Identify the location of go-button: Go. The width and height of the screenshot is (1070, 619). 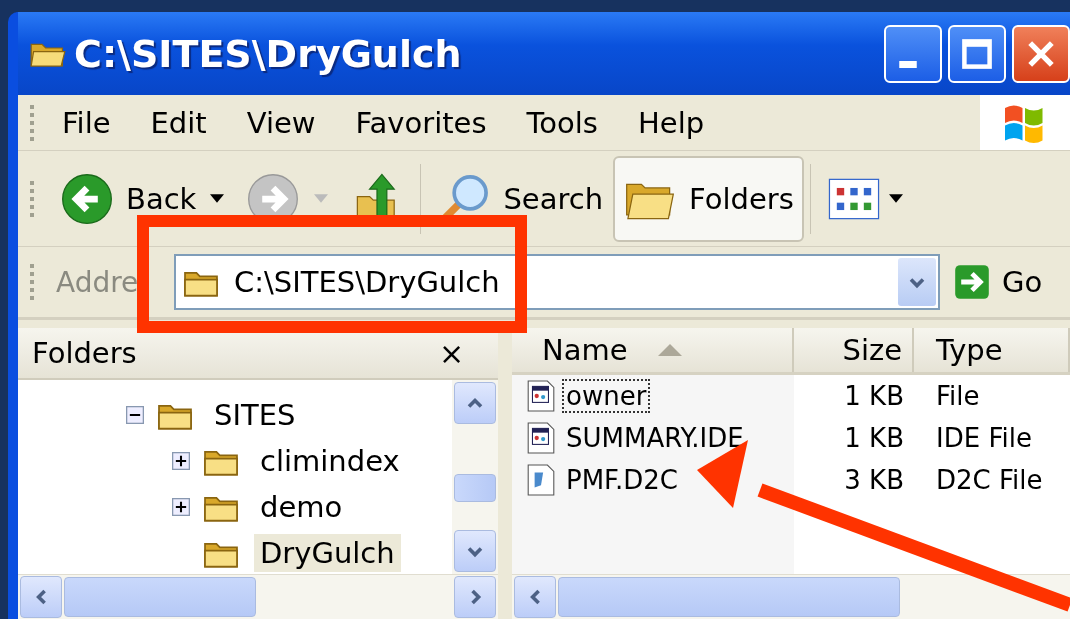
(998, 282).